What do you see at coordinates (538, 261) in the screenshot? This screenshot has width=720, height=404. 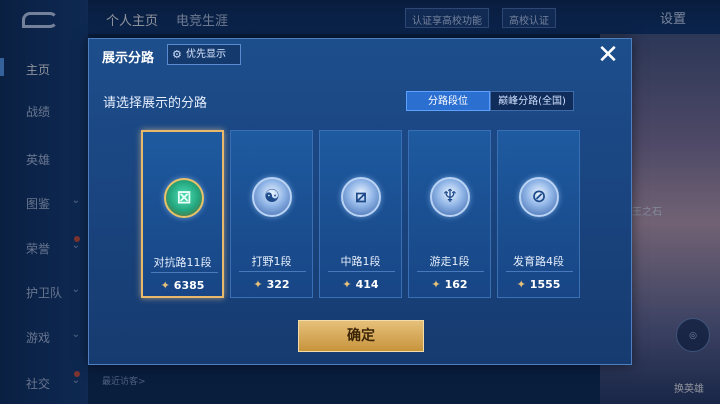 I see `lane-name: 发育路4段` at bounding box center [538, 261].